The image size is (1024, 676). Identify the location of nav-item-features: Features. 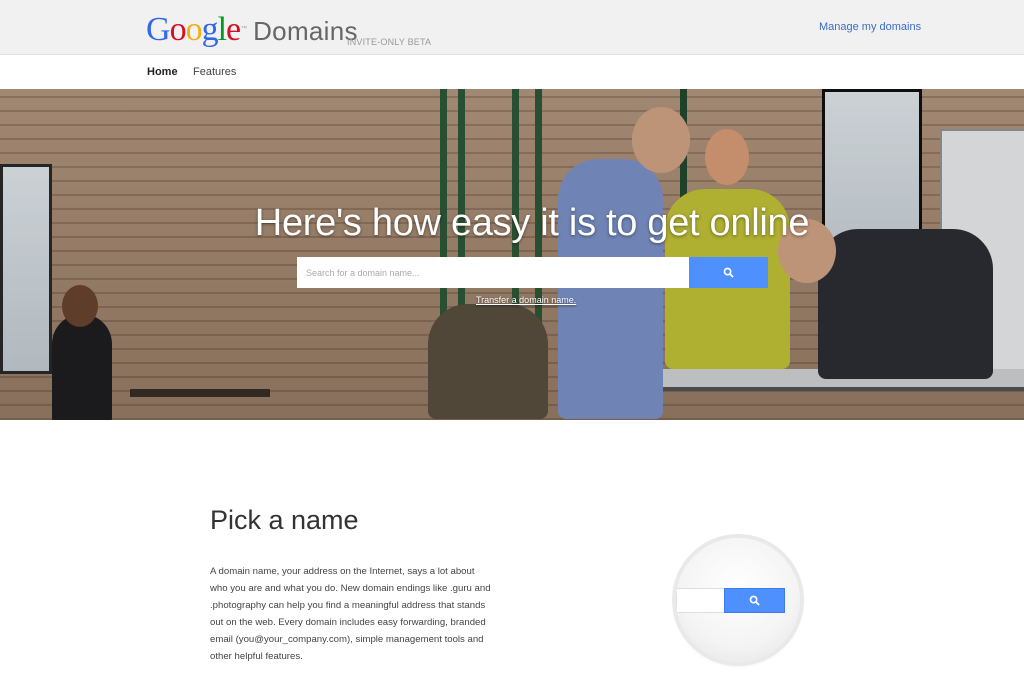
(214, 72).